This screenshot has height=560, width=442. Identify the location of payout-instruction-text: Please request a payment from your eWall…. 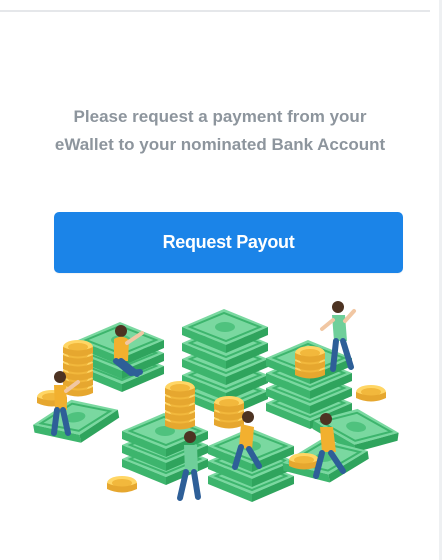
(220, 130).